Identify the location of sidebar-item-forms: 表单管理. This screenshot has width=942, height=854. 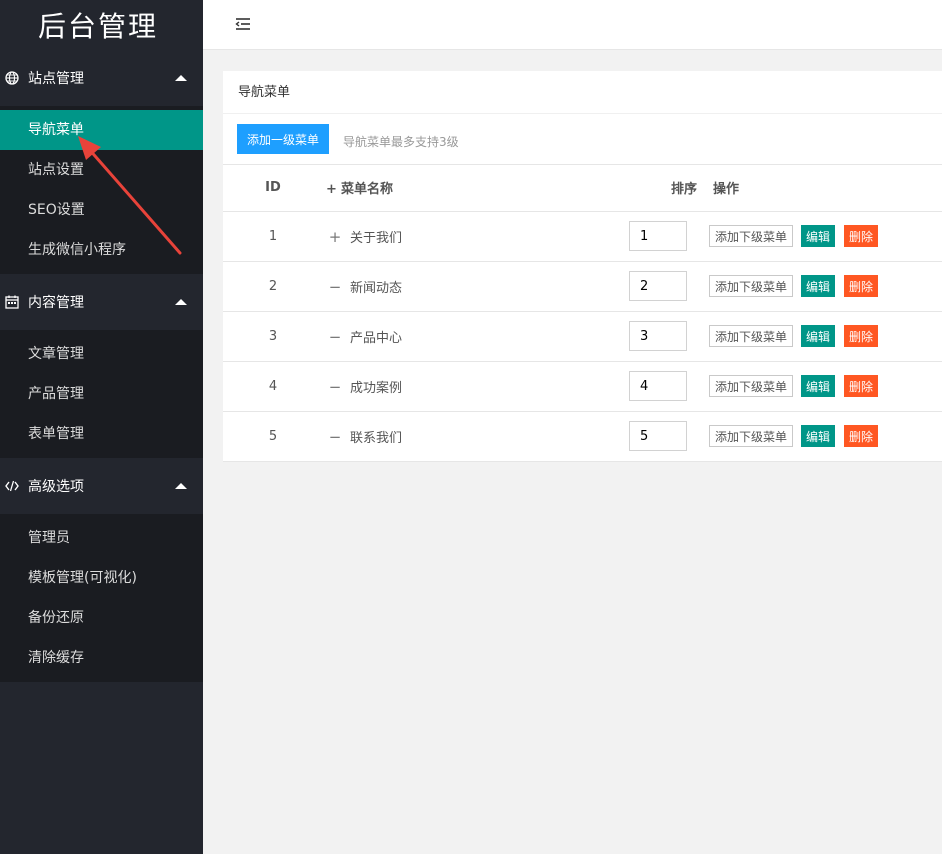
(101, 434).